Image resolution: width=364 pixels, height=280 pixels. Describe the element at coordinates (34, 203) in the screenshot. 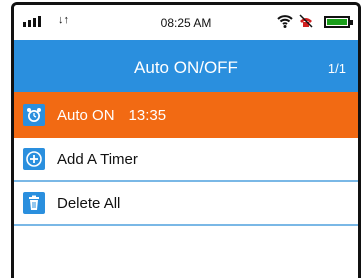

I see `trash-icon` at that location.